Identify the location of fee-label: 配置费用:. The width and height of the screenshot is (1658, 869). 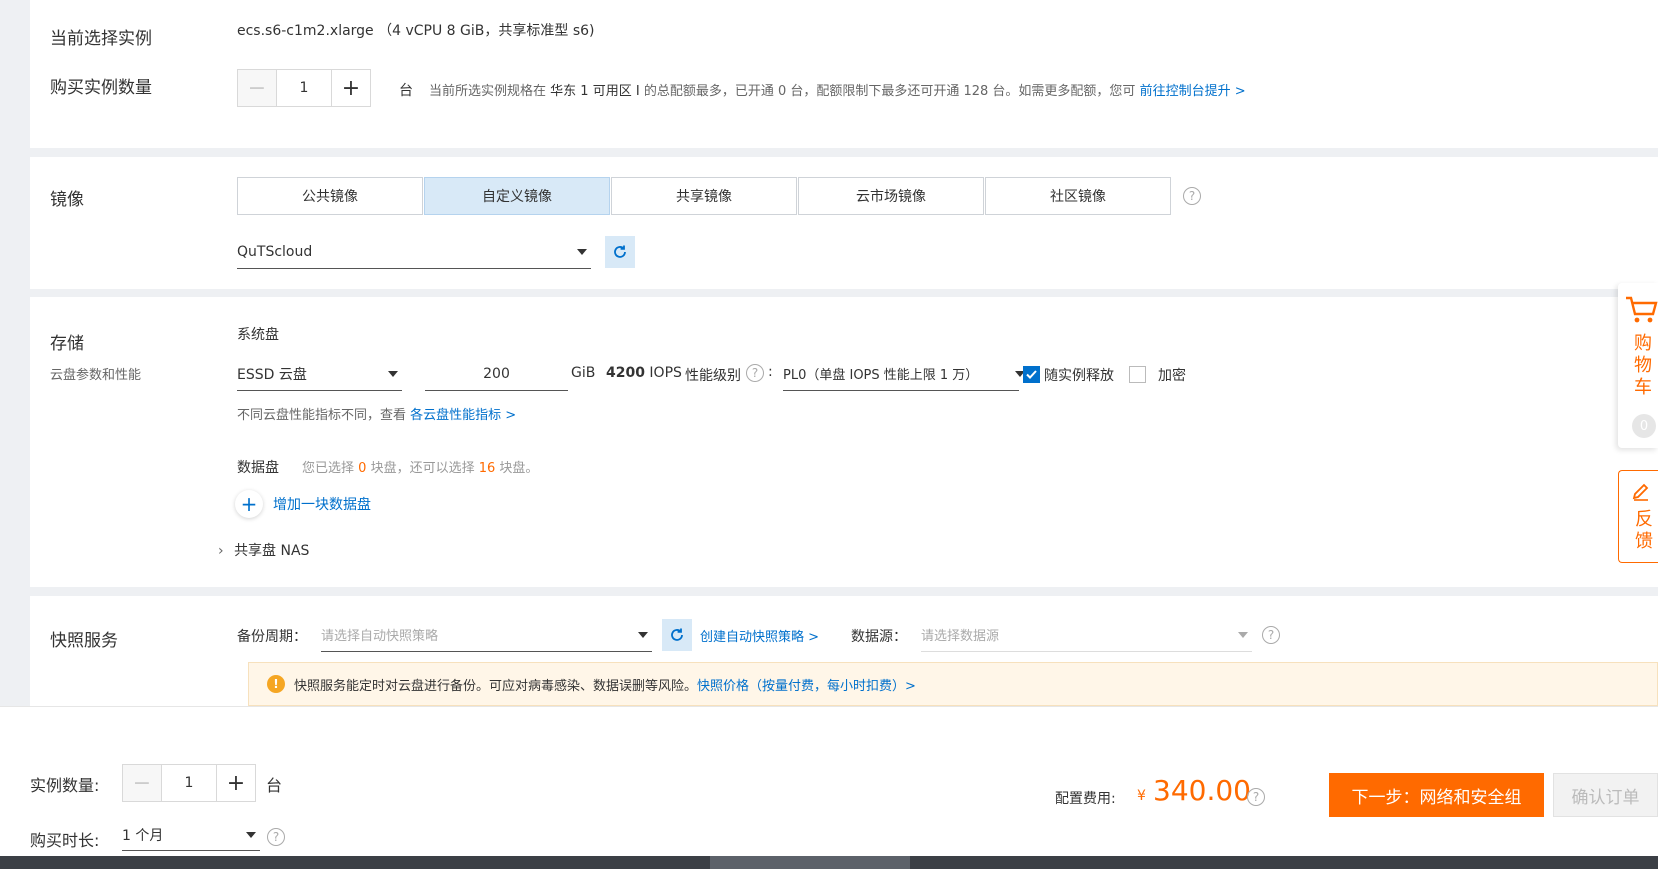
(1085, 799).